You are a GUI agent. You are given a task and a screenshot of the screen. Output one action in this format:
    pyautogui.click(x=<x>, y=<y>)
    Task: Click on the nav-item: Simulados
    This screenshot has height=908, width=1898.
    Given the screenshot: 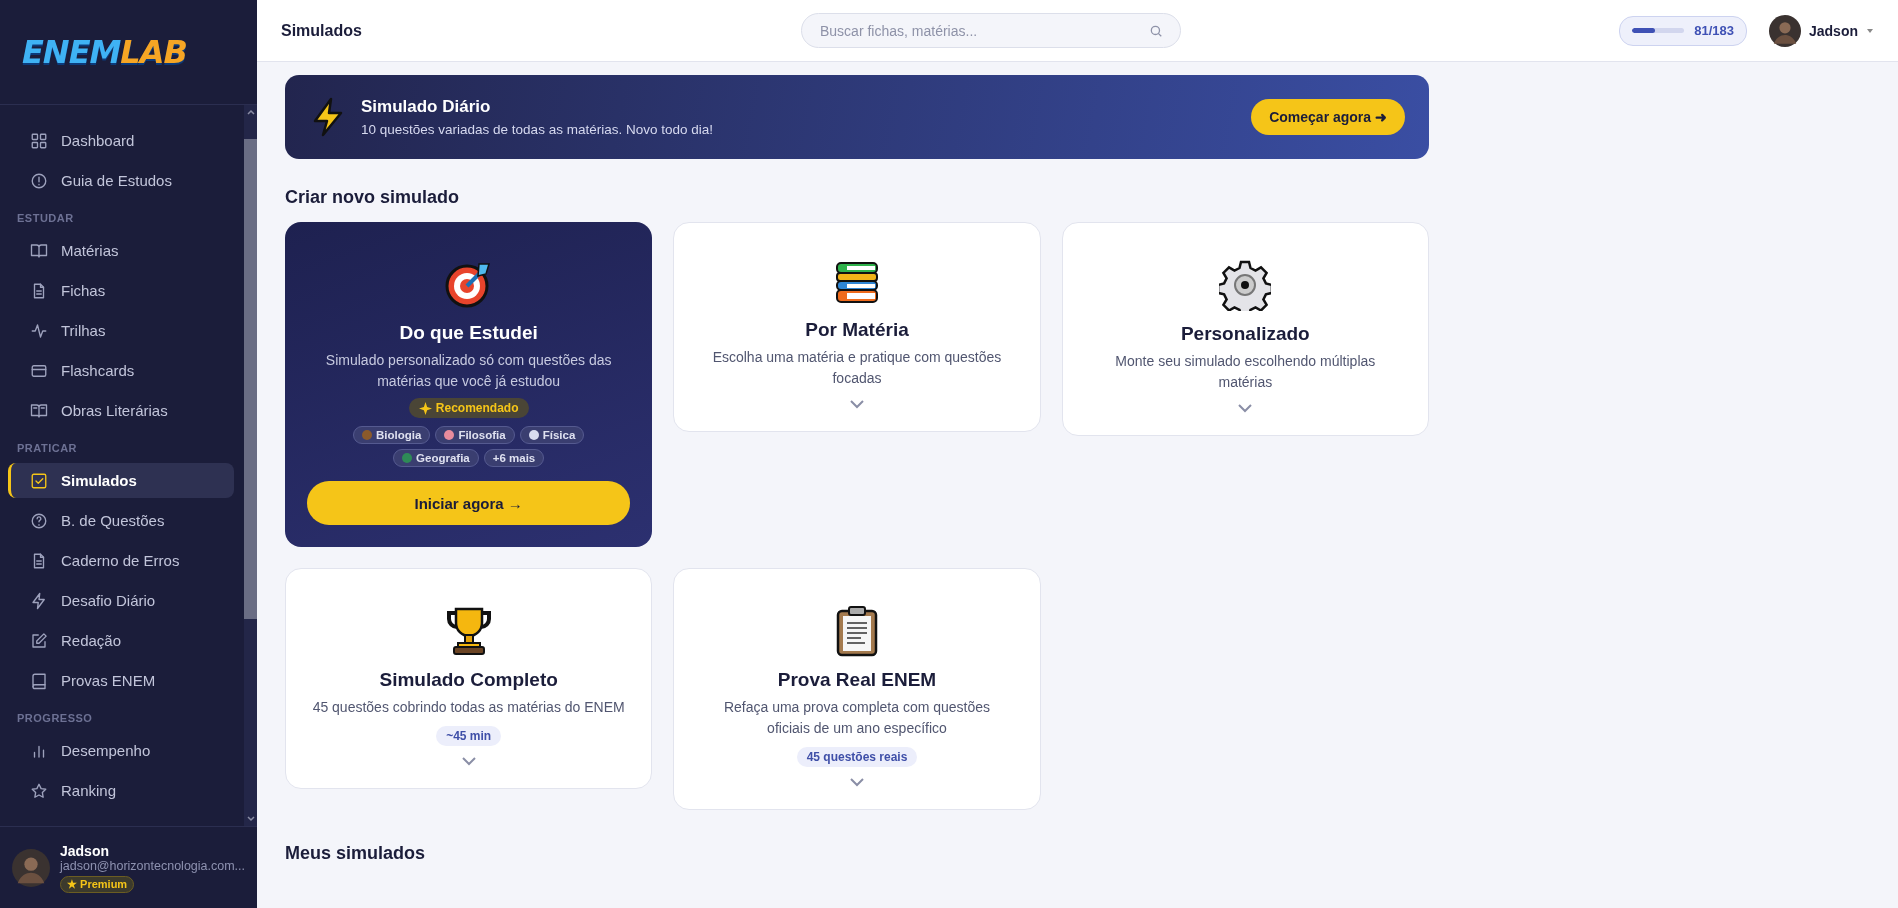 What is the action you would take?
    pyautogui.click(x=121, y=480)
    